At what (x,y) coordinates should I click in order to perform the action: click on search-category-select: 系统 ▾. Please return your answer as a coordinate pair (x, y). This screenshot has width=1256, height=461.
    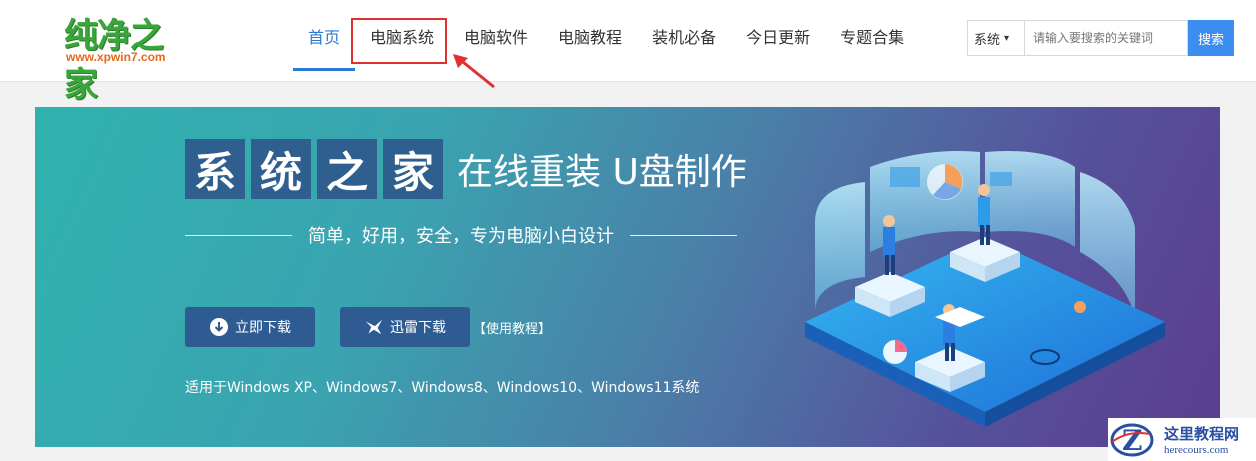
    Looking at the image, I should click on (995, 38).